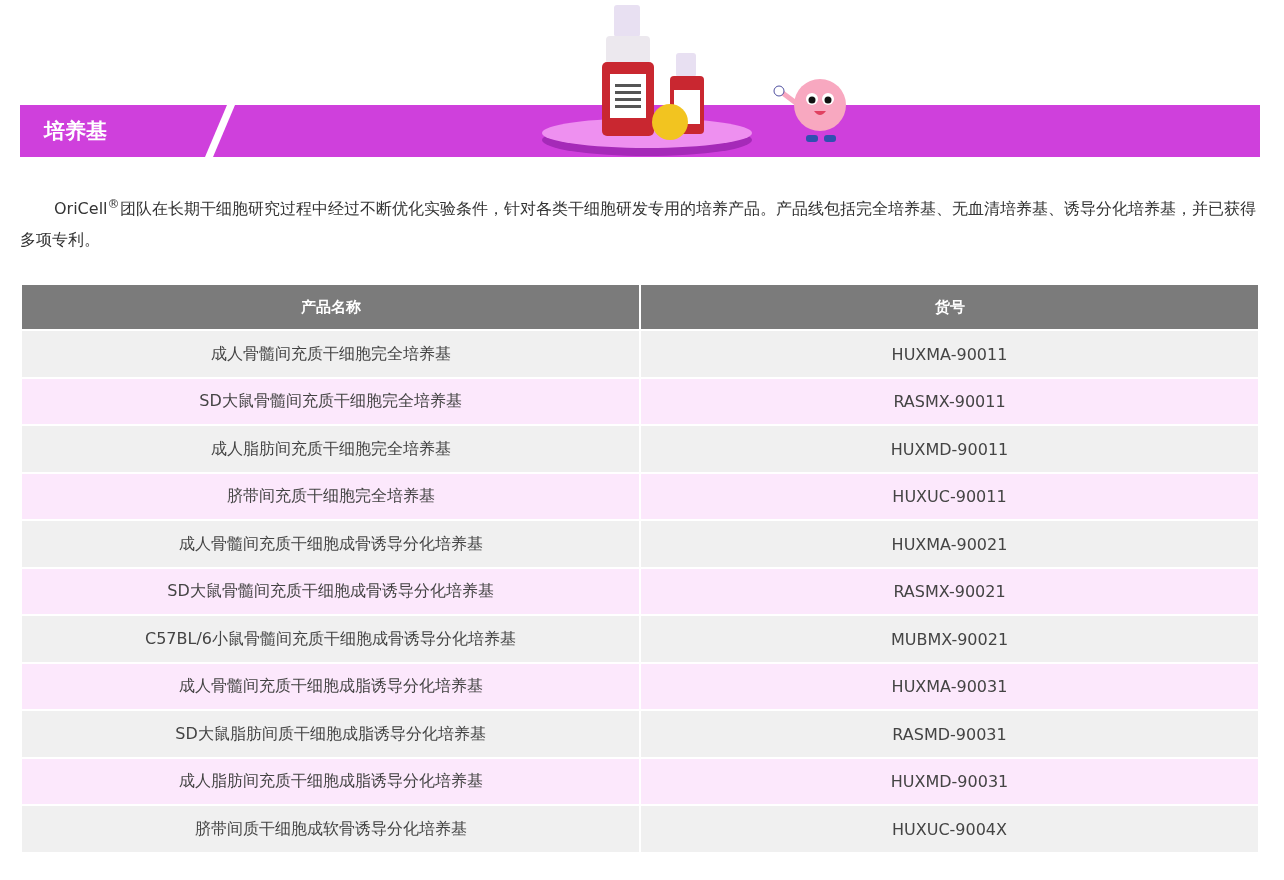 The image size is (1284, 880). I want to click on table-cell: 成人骨髓间充质干细胞完全培养基, so click(330, 354).